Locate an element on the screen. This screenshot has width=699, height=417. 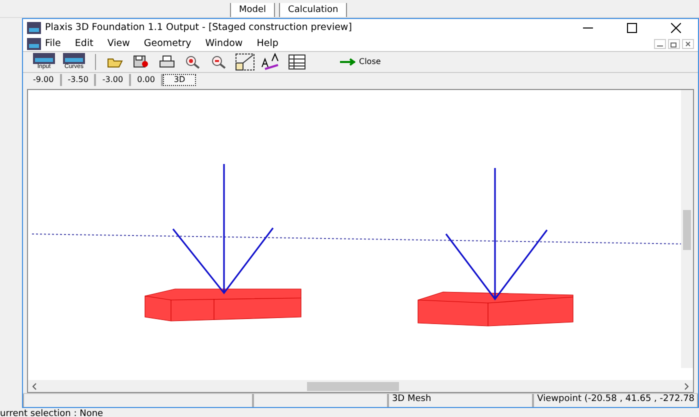
folder-icon is located at coordinates (115, 62).